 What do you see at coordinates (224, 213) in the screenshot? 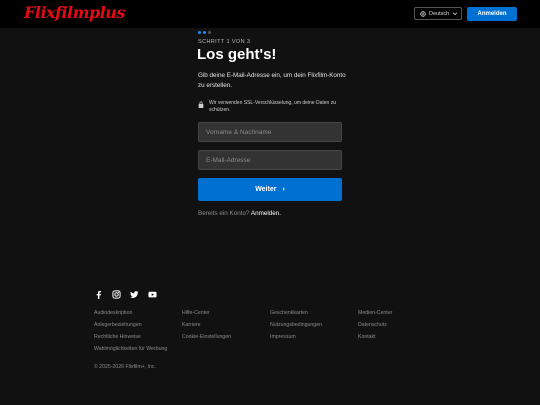
I see `login-prompt-text: Bereits ein Konto?` at bounding box center [224, 213].